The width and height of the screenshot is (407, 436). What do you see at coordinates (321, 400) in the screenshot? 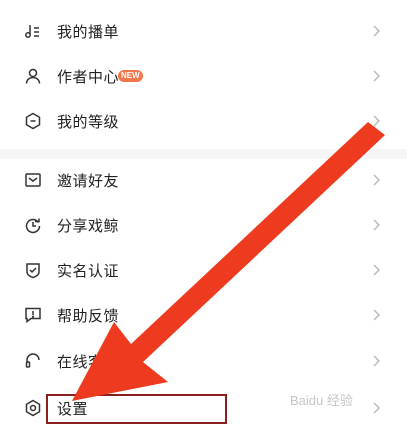
I see `watermark-text: Baidu 经验` at bounding box center [321, 400].